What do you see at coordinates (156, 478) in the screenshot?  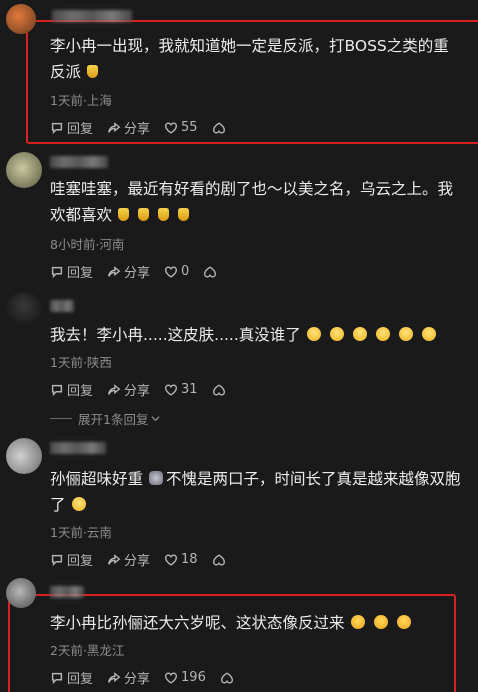 I see `wolf-emoji-icon` at bounding box center [156, 478].